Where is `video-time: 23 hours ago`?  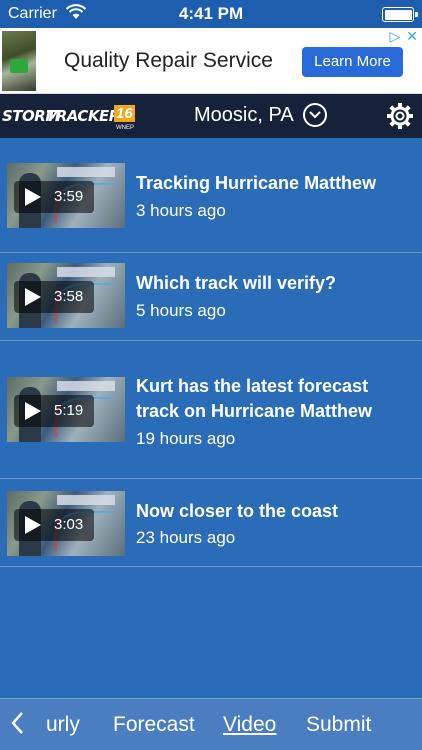 video-time: 23 hours ago is located at coordinates (186, 537).